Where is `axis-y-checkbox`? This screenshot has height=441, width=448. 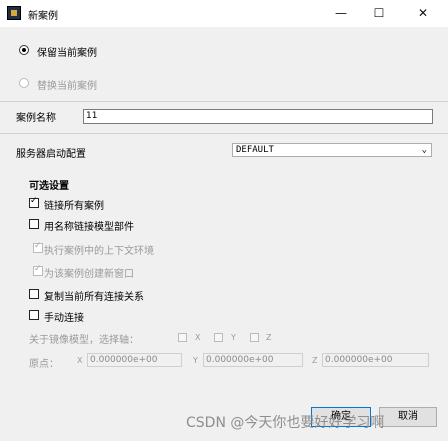
axis-y-checkbox is located at coordinates (218, 337).